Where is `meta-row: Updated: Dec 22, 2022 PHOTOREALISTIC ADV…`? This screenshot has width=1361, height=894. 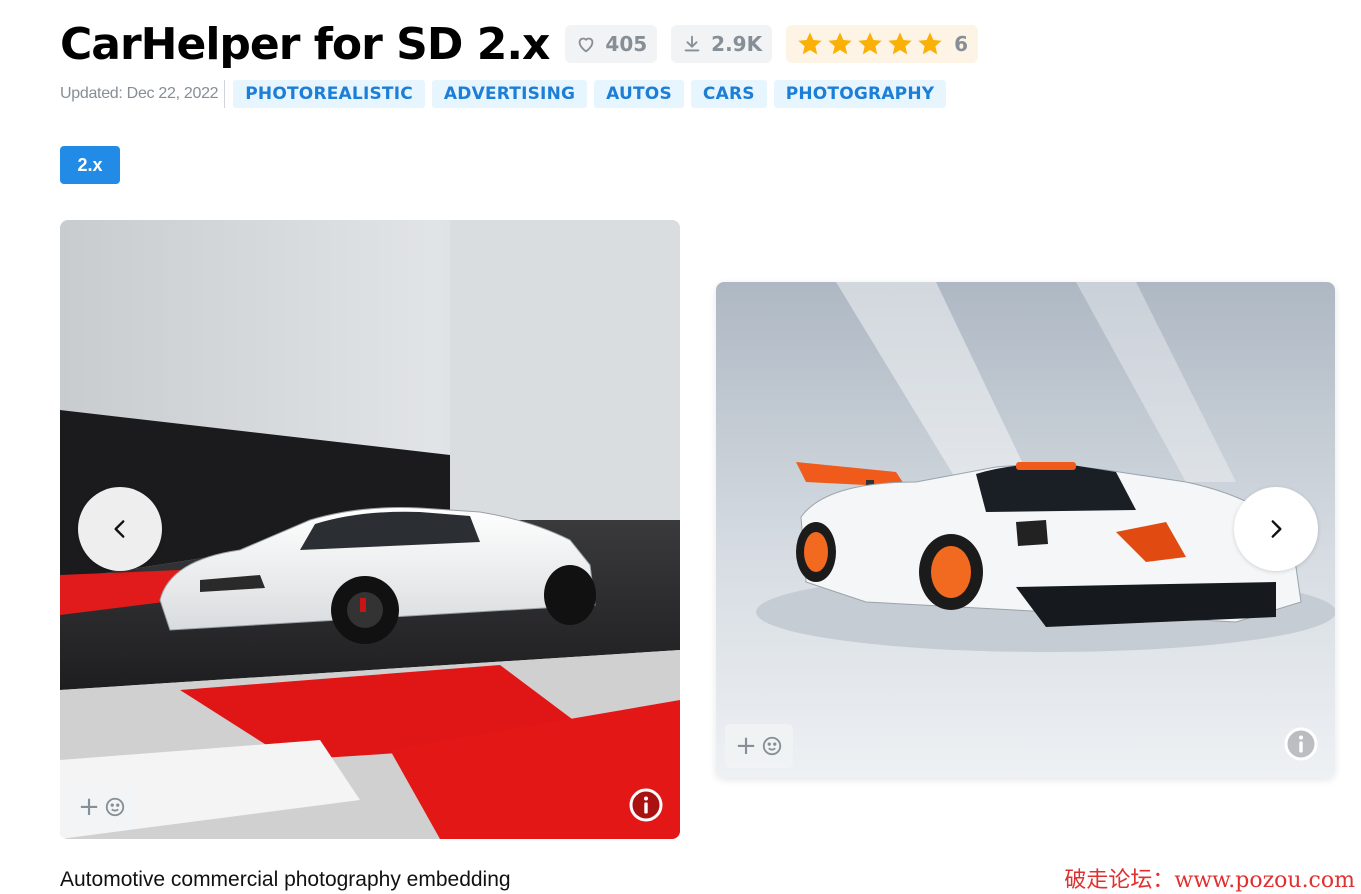
meta-row: Updated: Dec 22, 2022 PHOTOREALISTIC ADV… is located at coordinates (506, 94).